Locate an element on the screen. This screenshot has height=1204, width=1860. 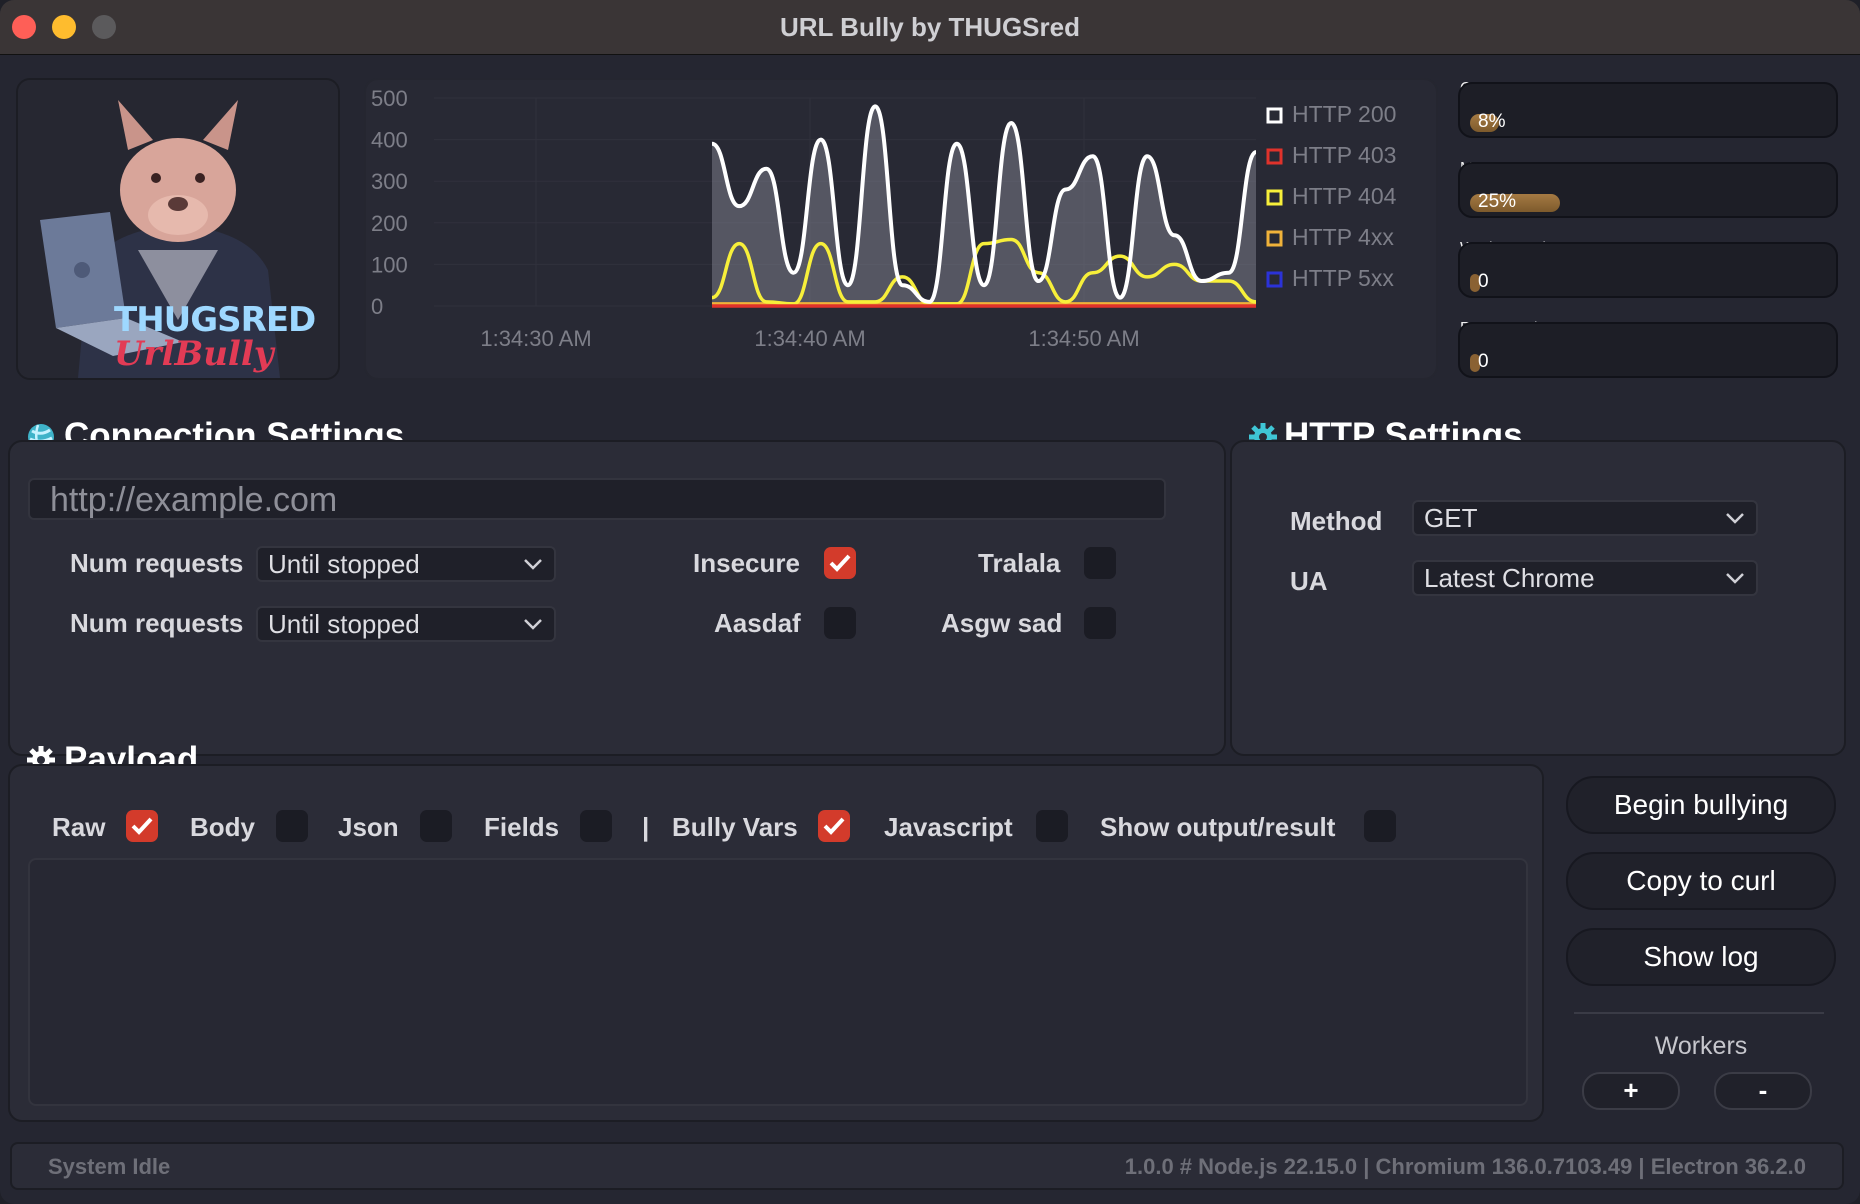
method-value: GET is located at coordinates (1451, 518).